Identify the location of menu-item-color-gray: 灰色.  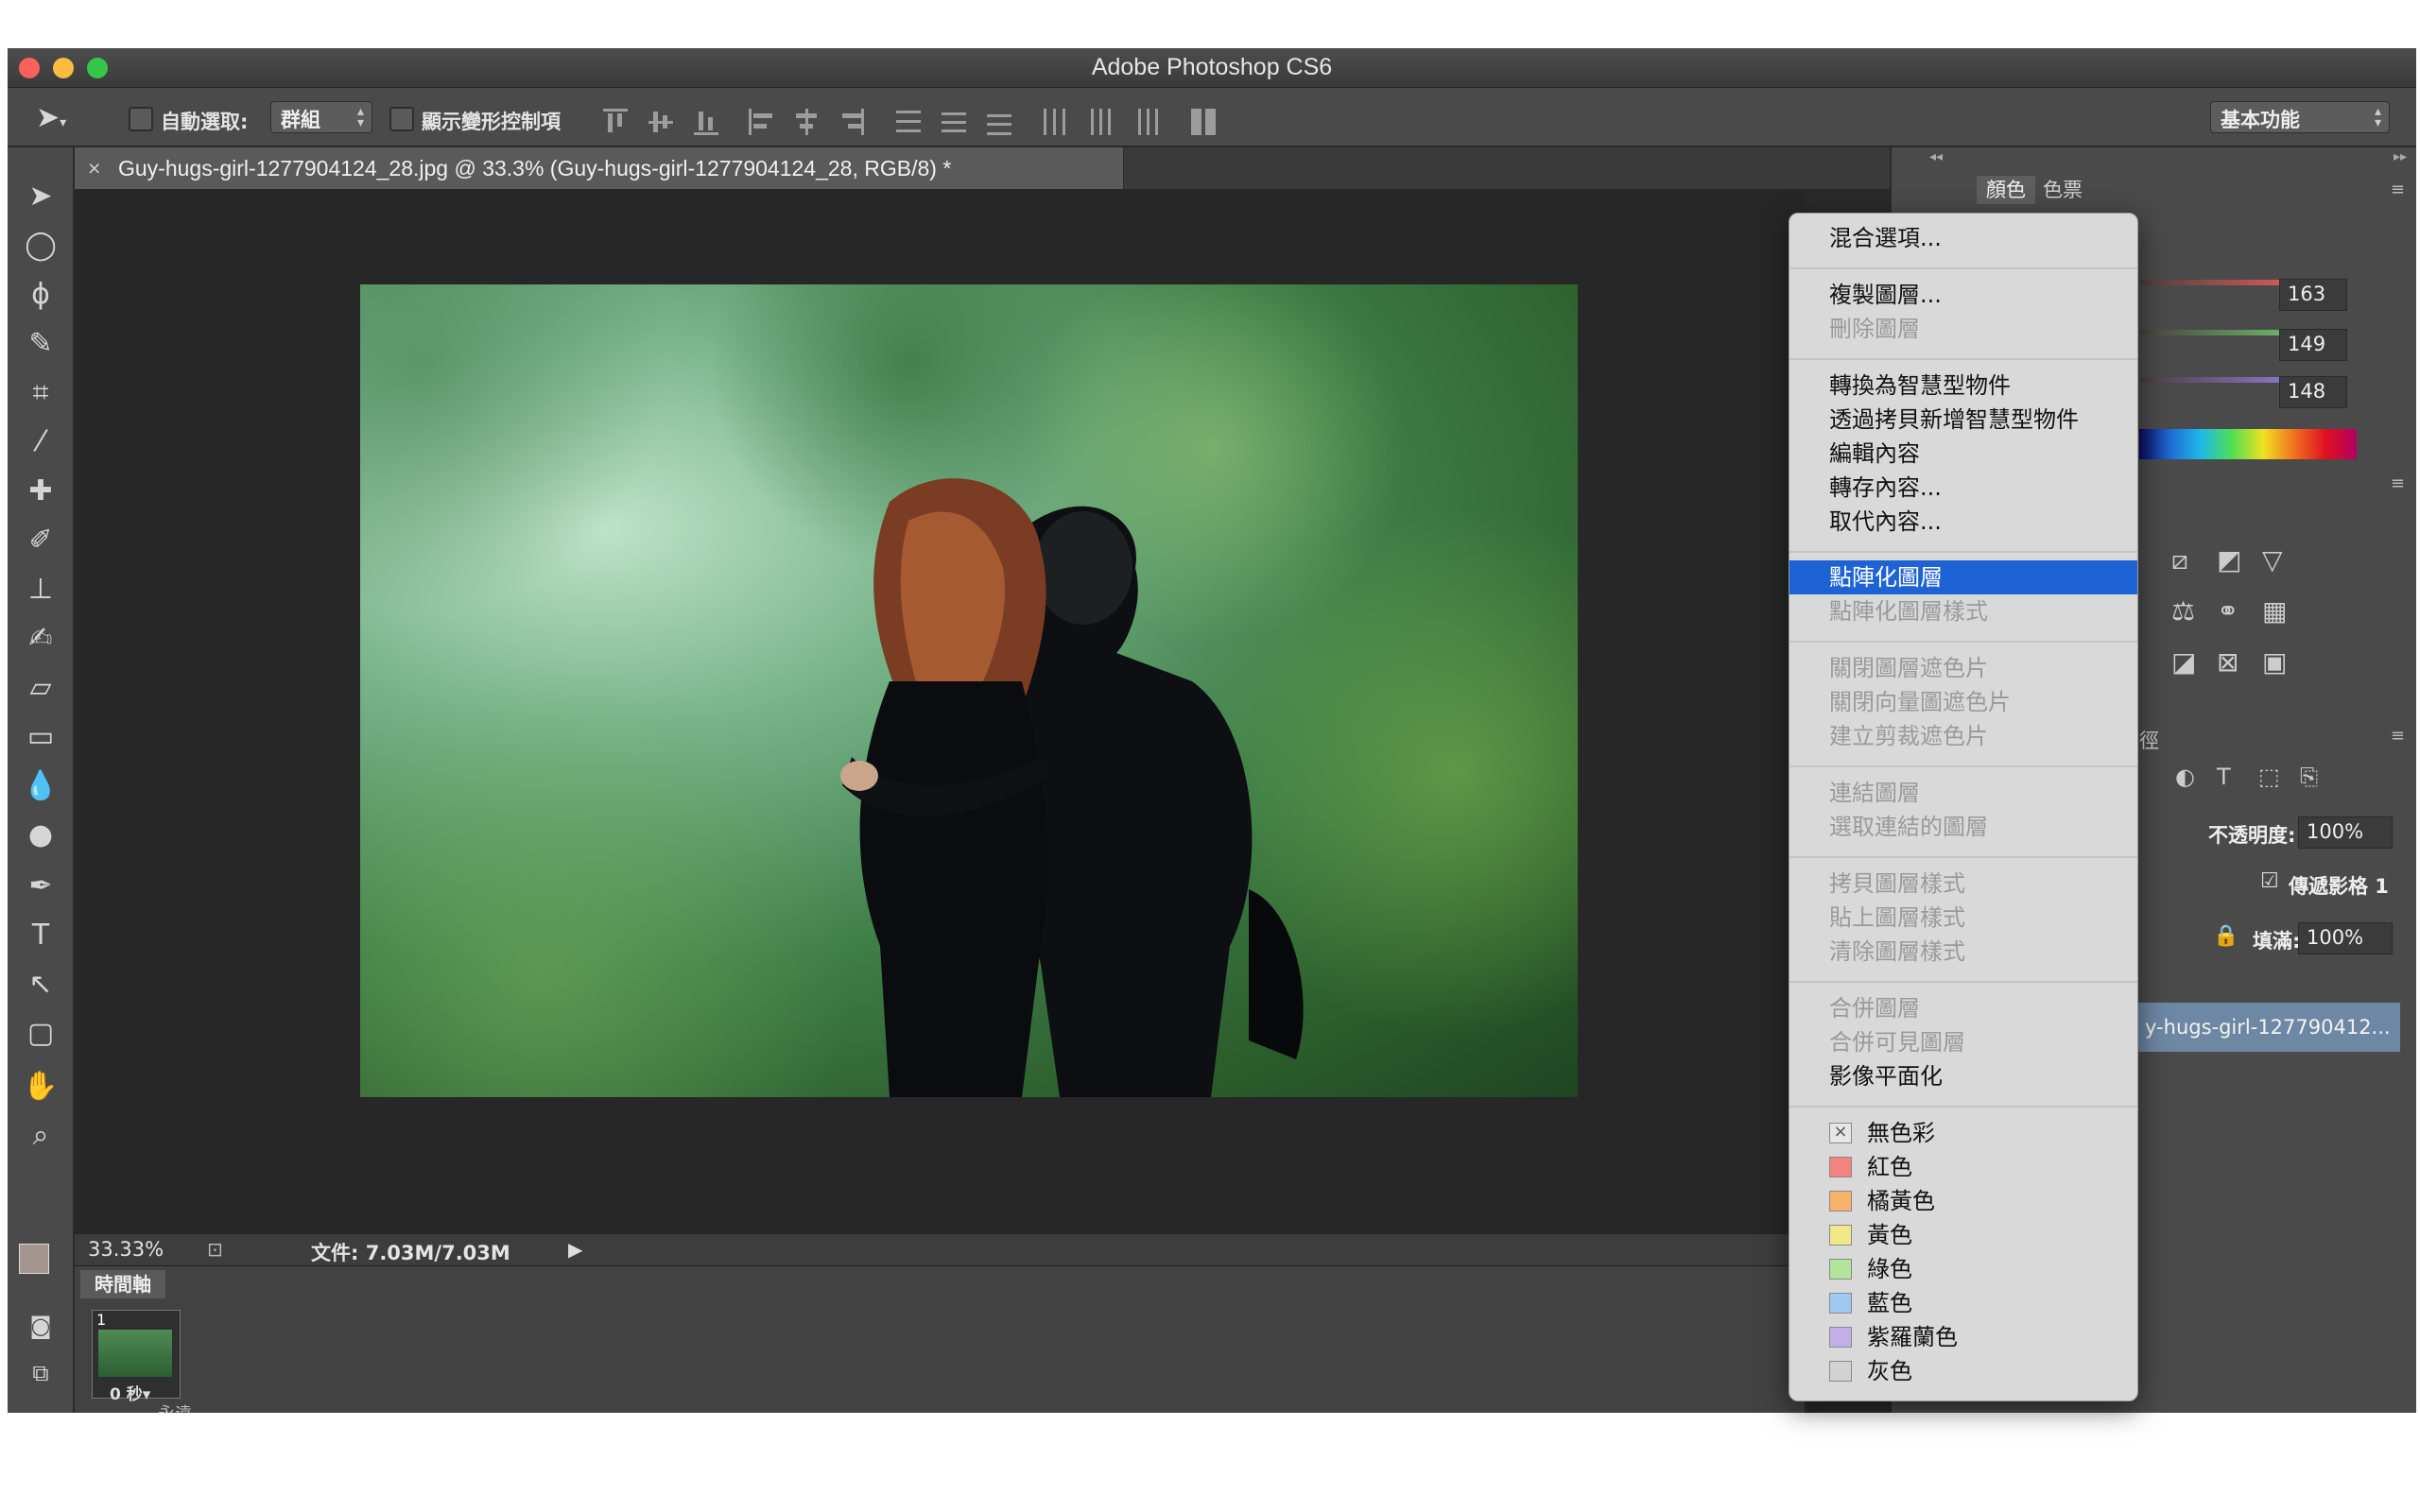
(1963, 1371).